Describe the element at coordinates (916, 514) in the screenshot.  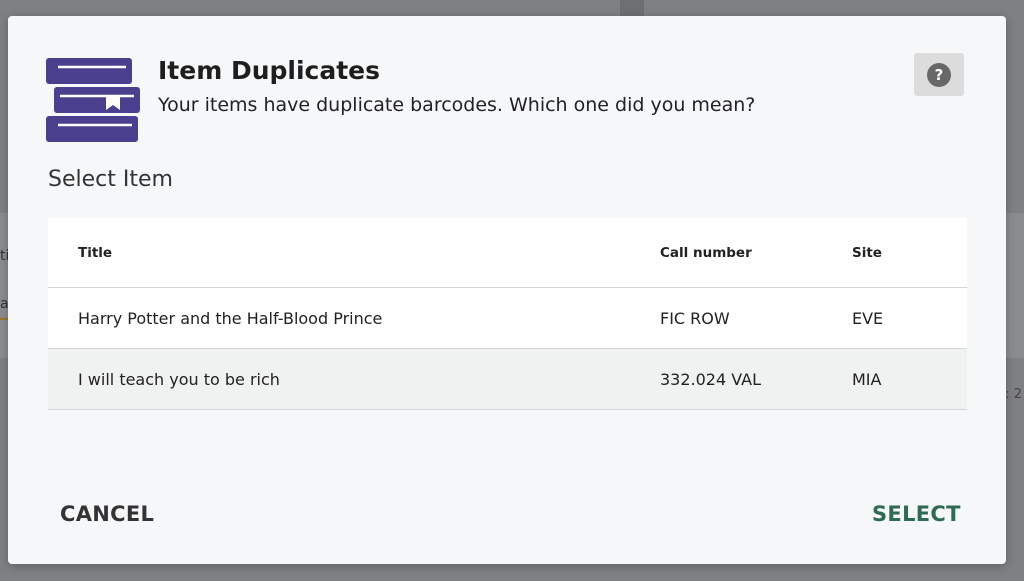
I see `select-button: SELECT` at that location.